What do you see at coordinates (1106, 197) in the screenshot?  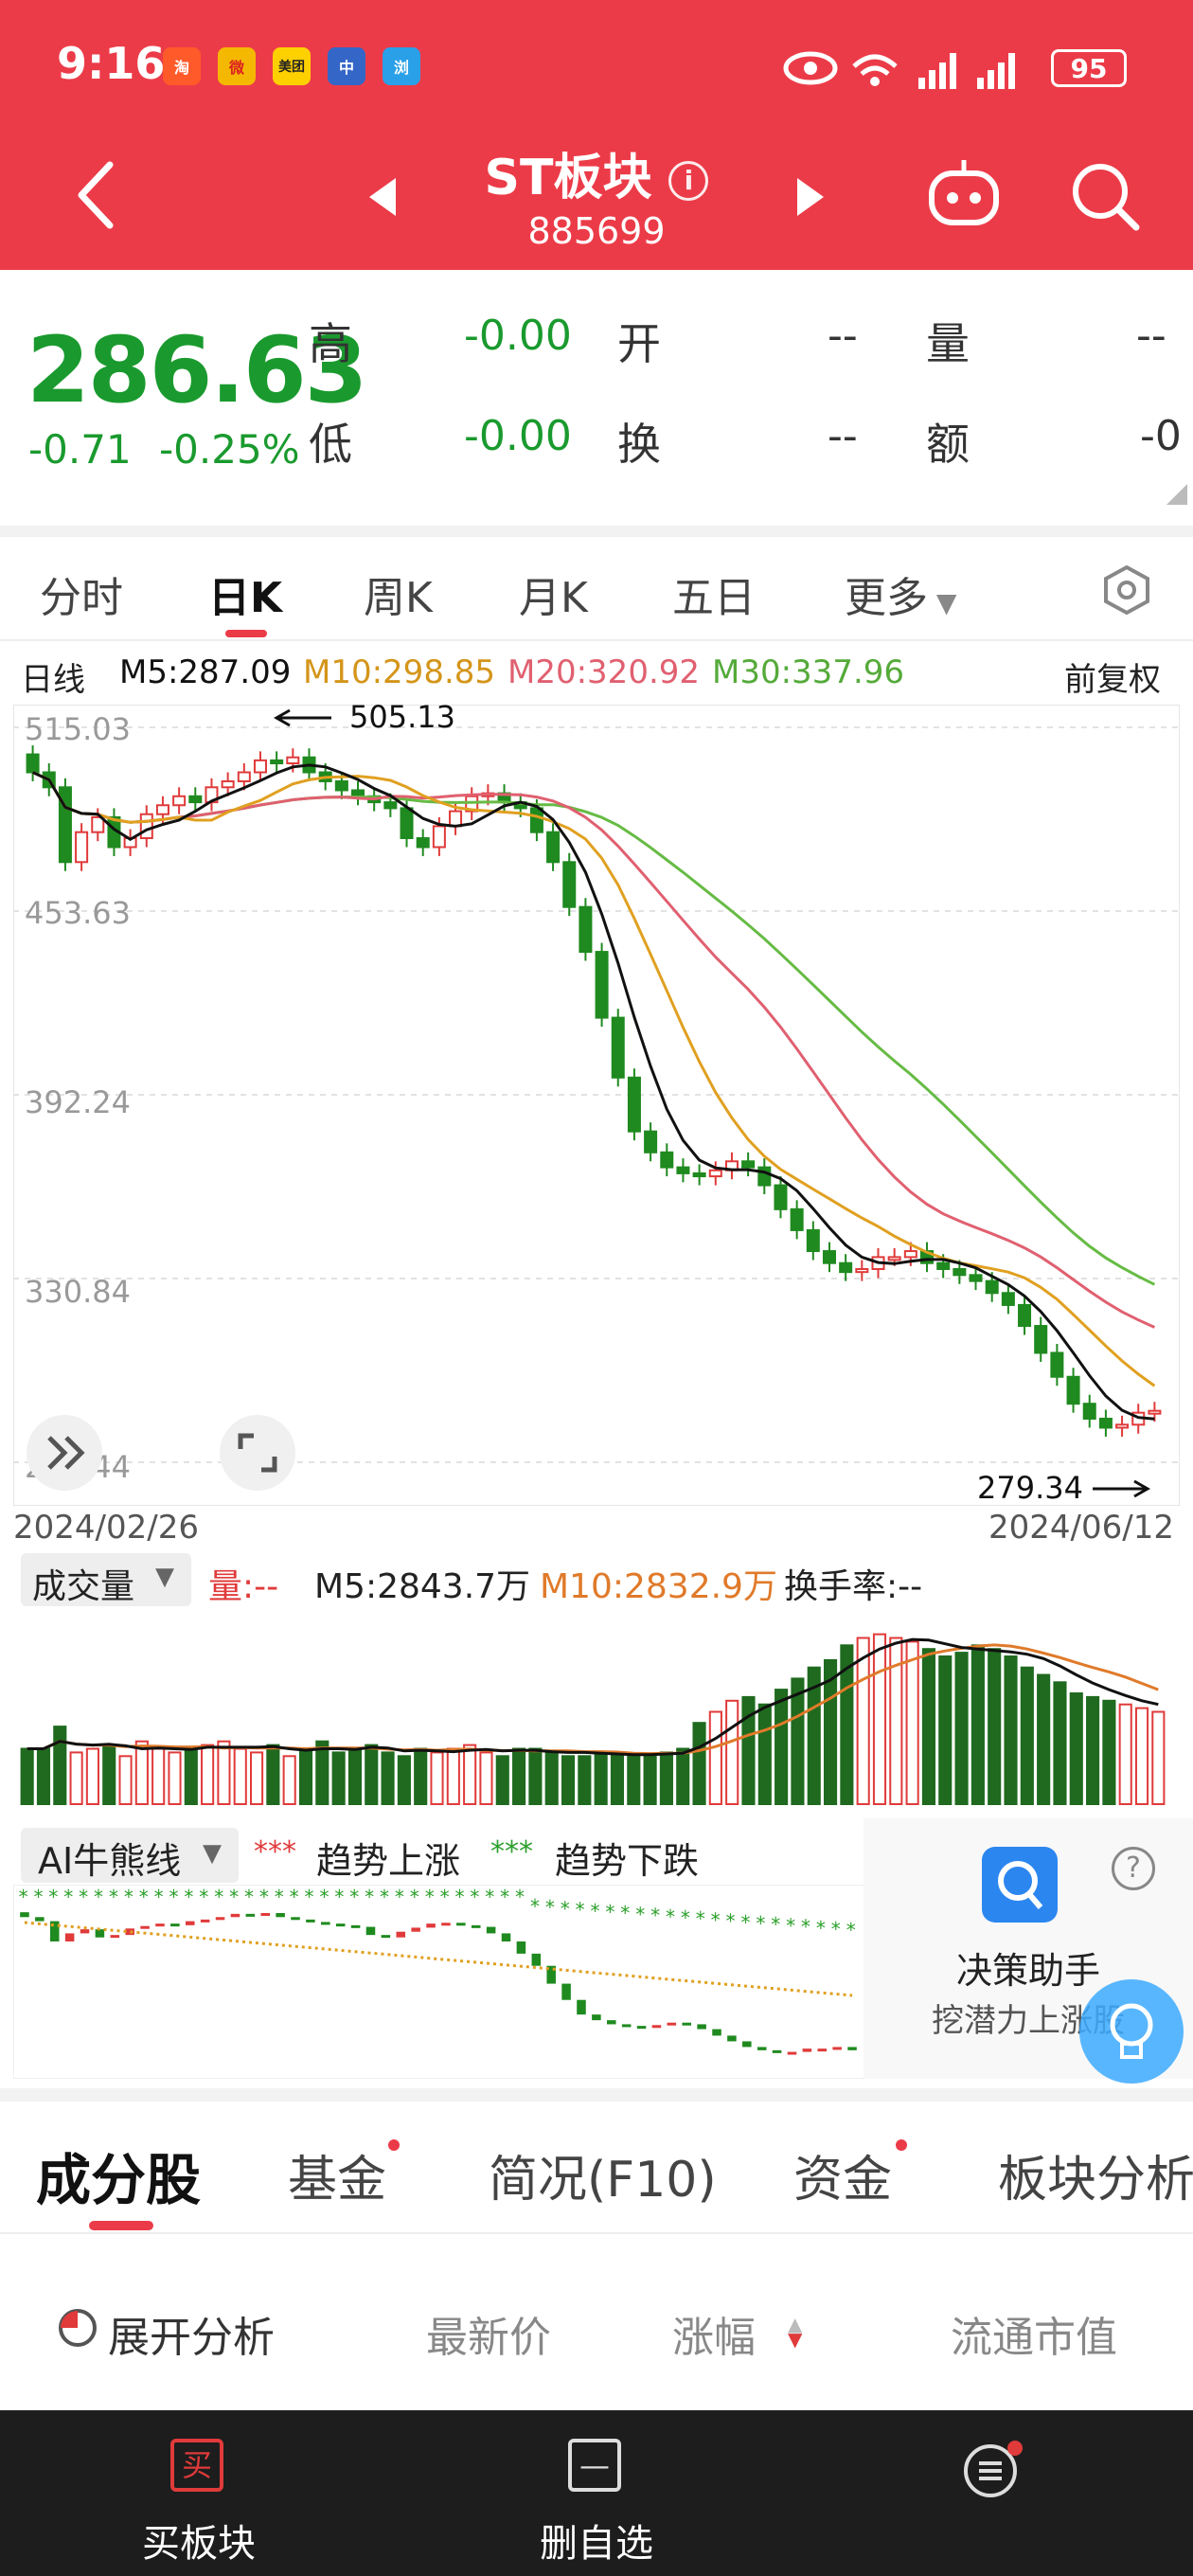 I see `search-icon` at bounding box center [1106, 197].